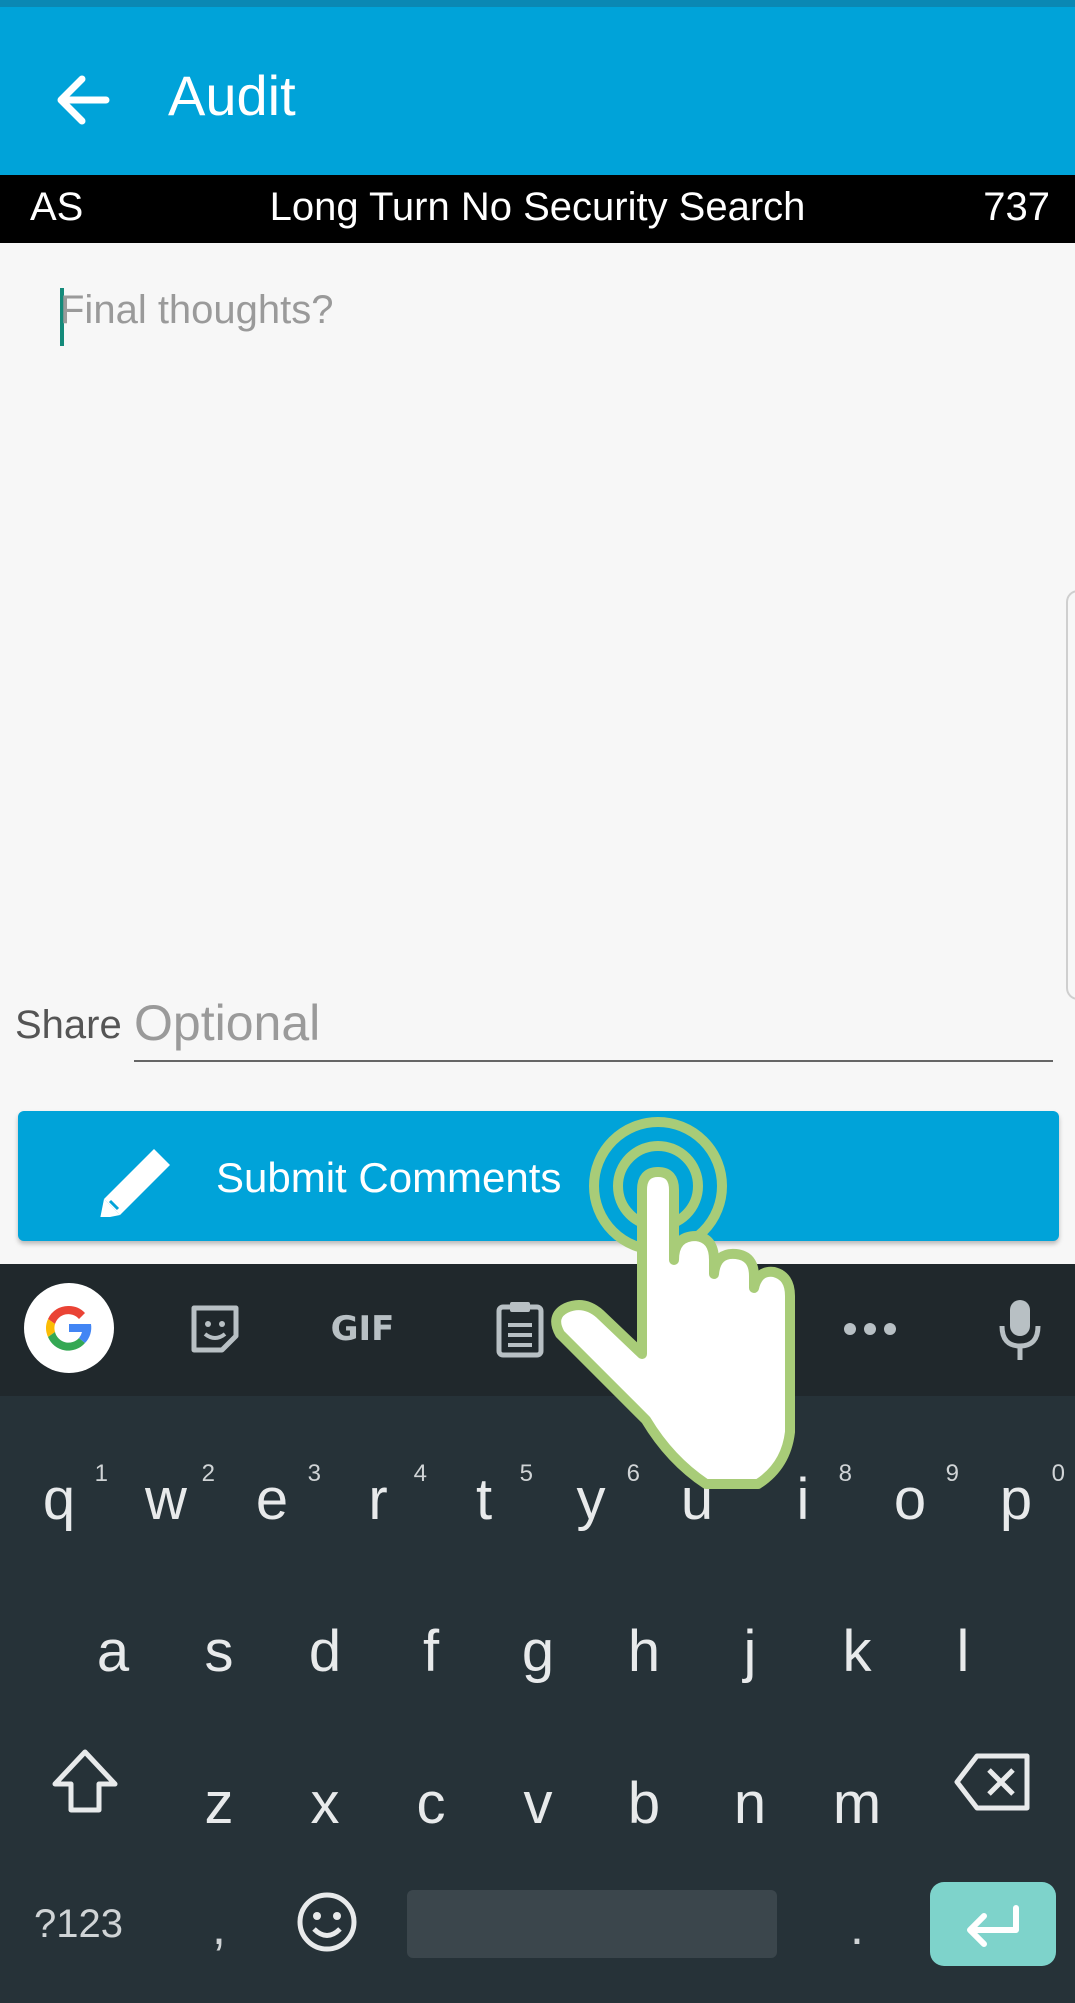 The image size is (1075, 2003). I want to click on gif-button: GIF, so click(362, 1329).